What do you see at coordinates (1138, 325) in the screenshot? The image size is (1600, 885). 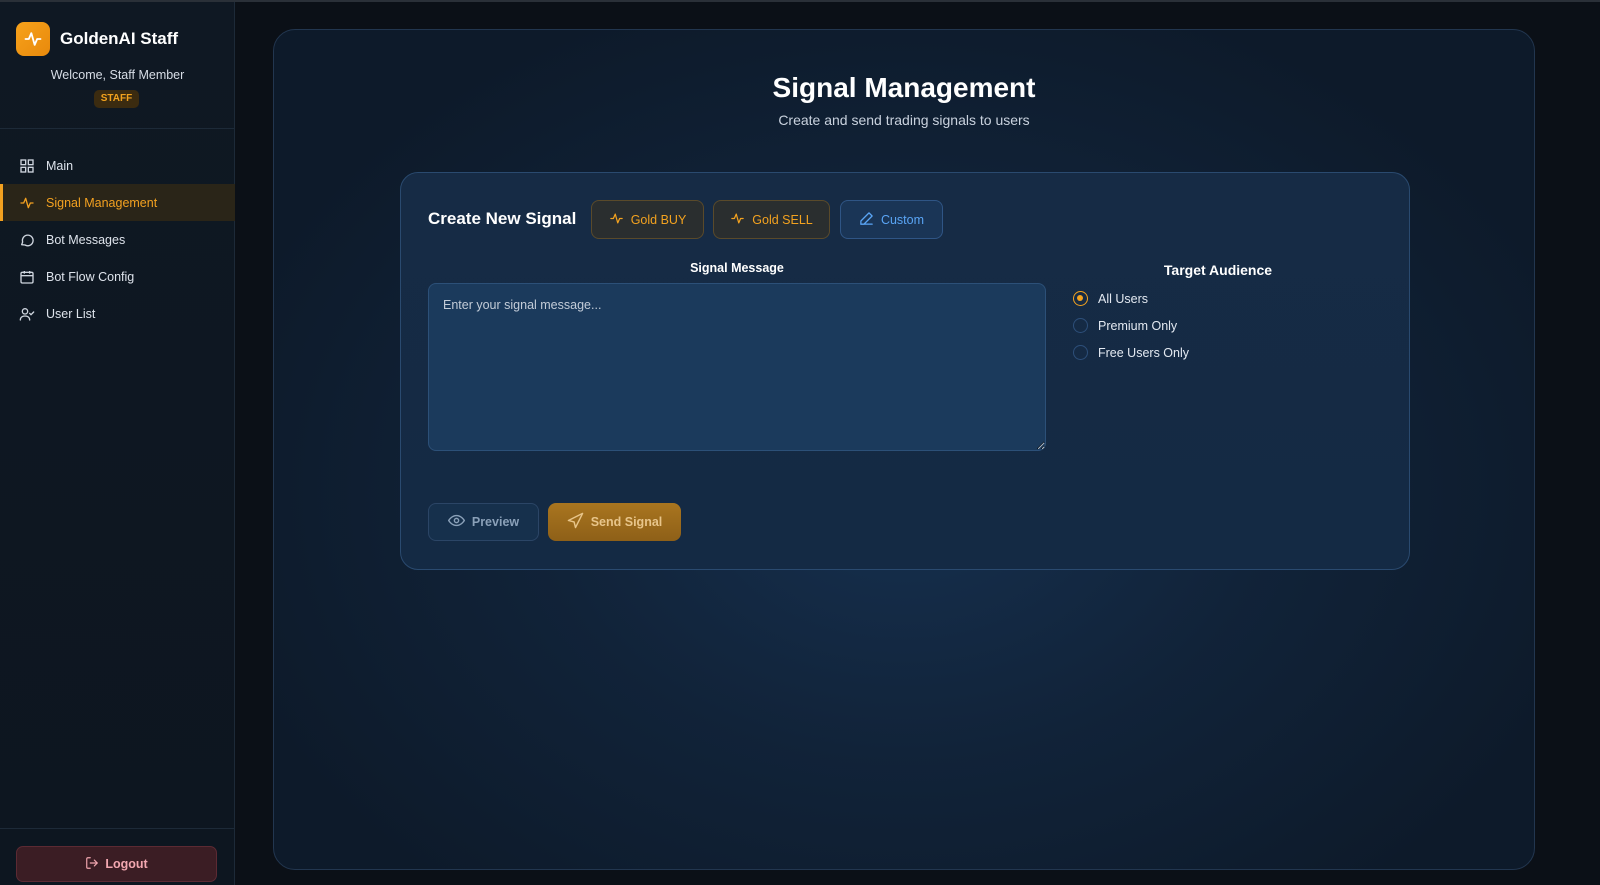 I see `audience-option-label: Premium Only` at bounding box center [1138, 325].